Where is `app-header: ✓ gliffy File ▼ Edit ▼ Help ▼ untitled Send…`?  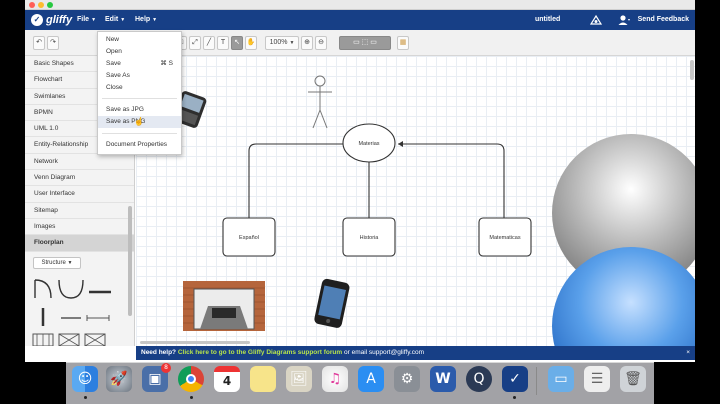 app-header: ✓ gliffy File ▼ Edit ▼ Help ▼ untitled Send… is located at coordinates (360, 20).